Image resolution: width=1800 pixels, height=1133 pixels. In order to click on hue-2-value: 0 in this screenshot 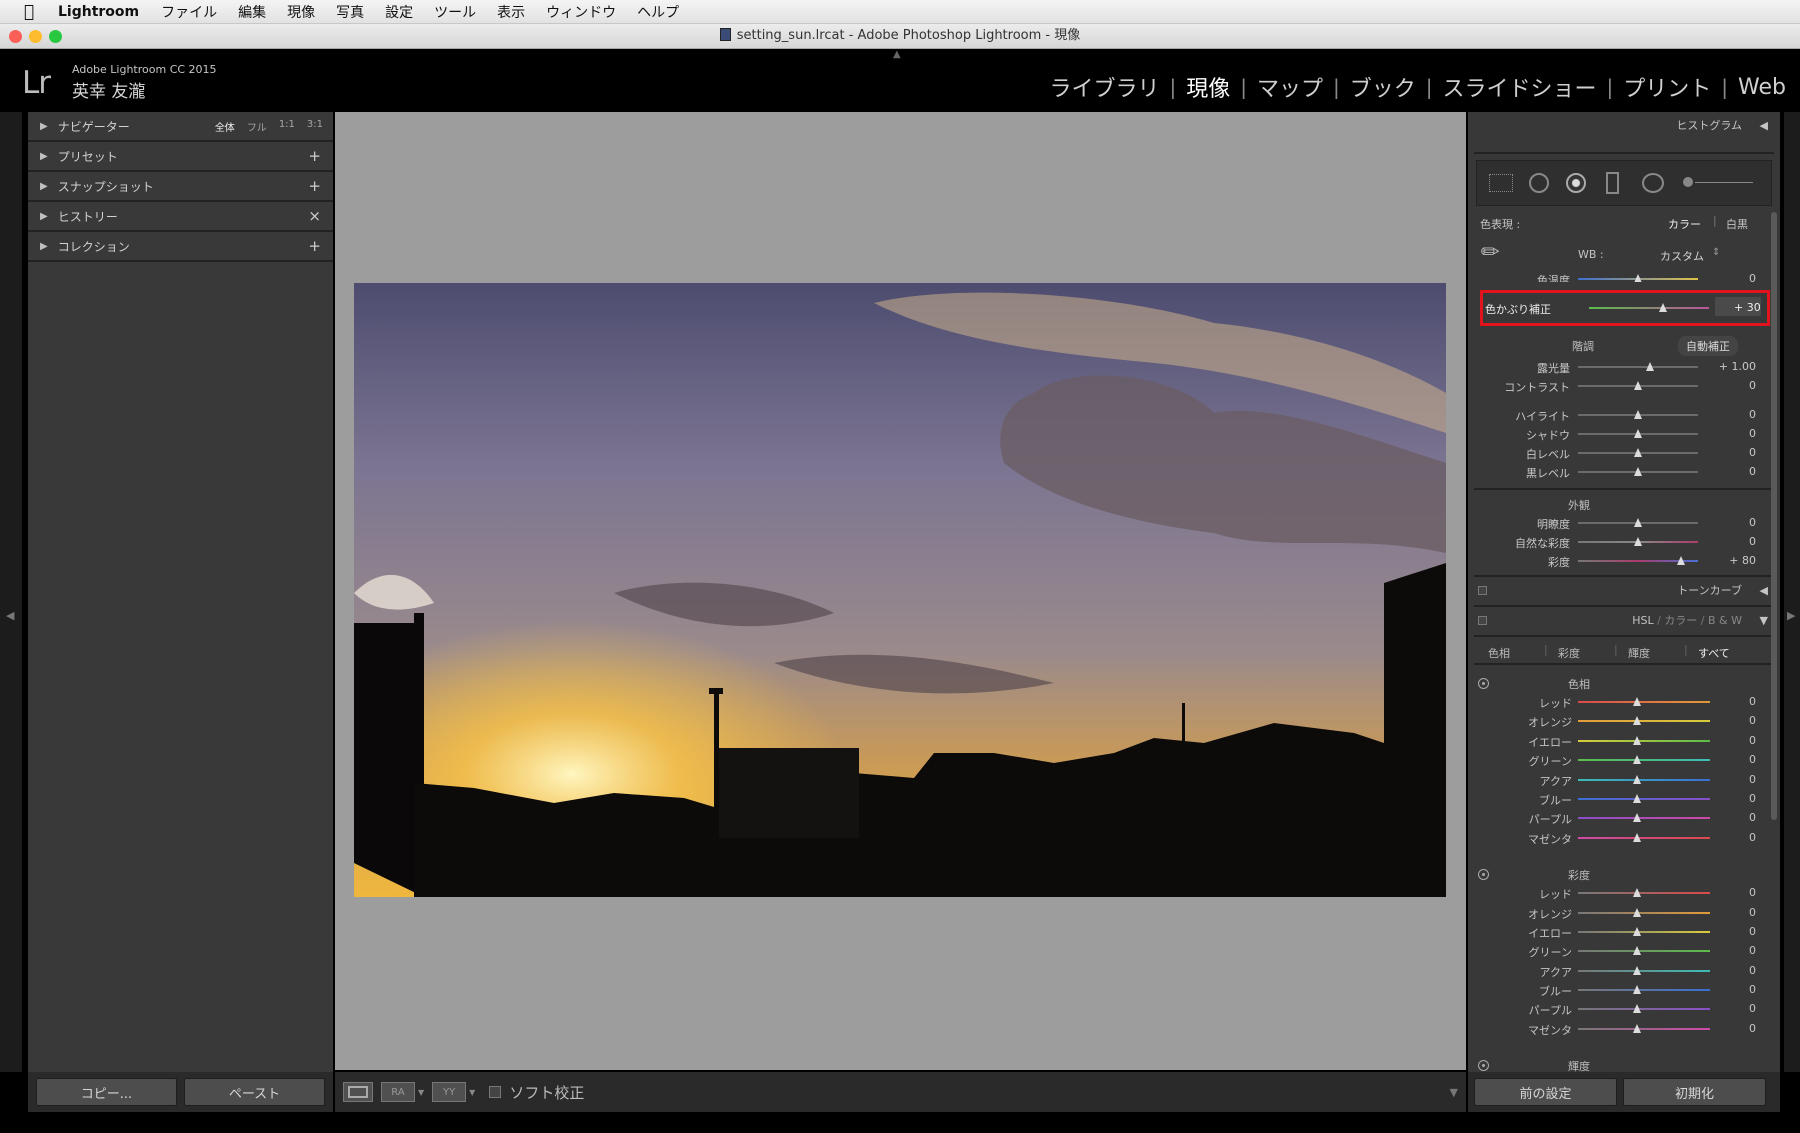, I will do `click(1752, 740)`.